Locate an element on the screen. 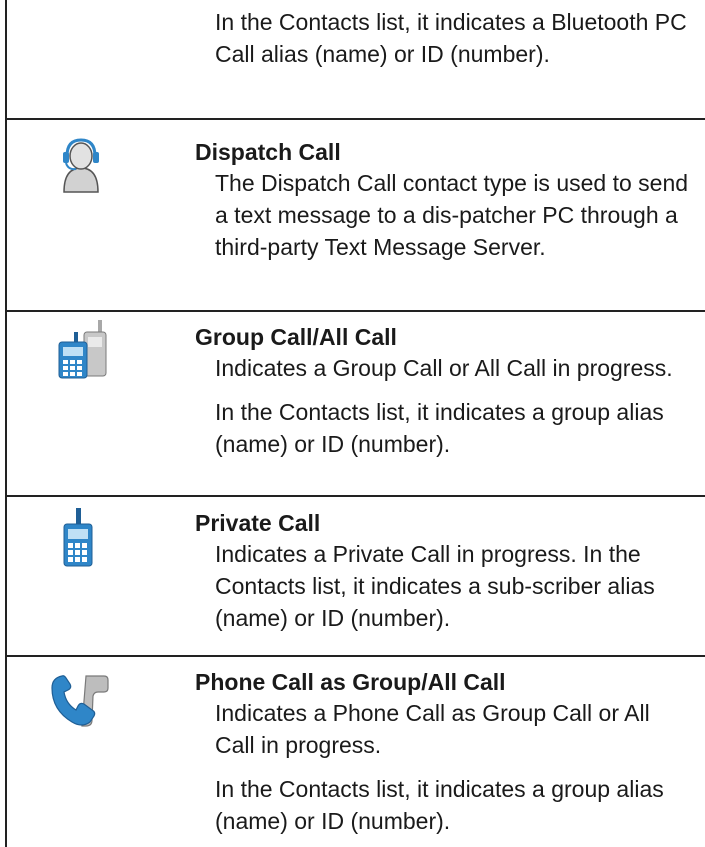 The height and width of the screenshot is (847, 705). row-title: Private Call is located at coordinates (258, 523).